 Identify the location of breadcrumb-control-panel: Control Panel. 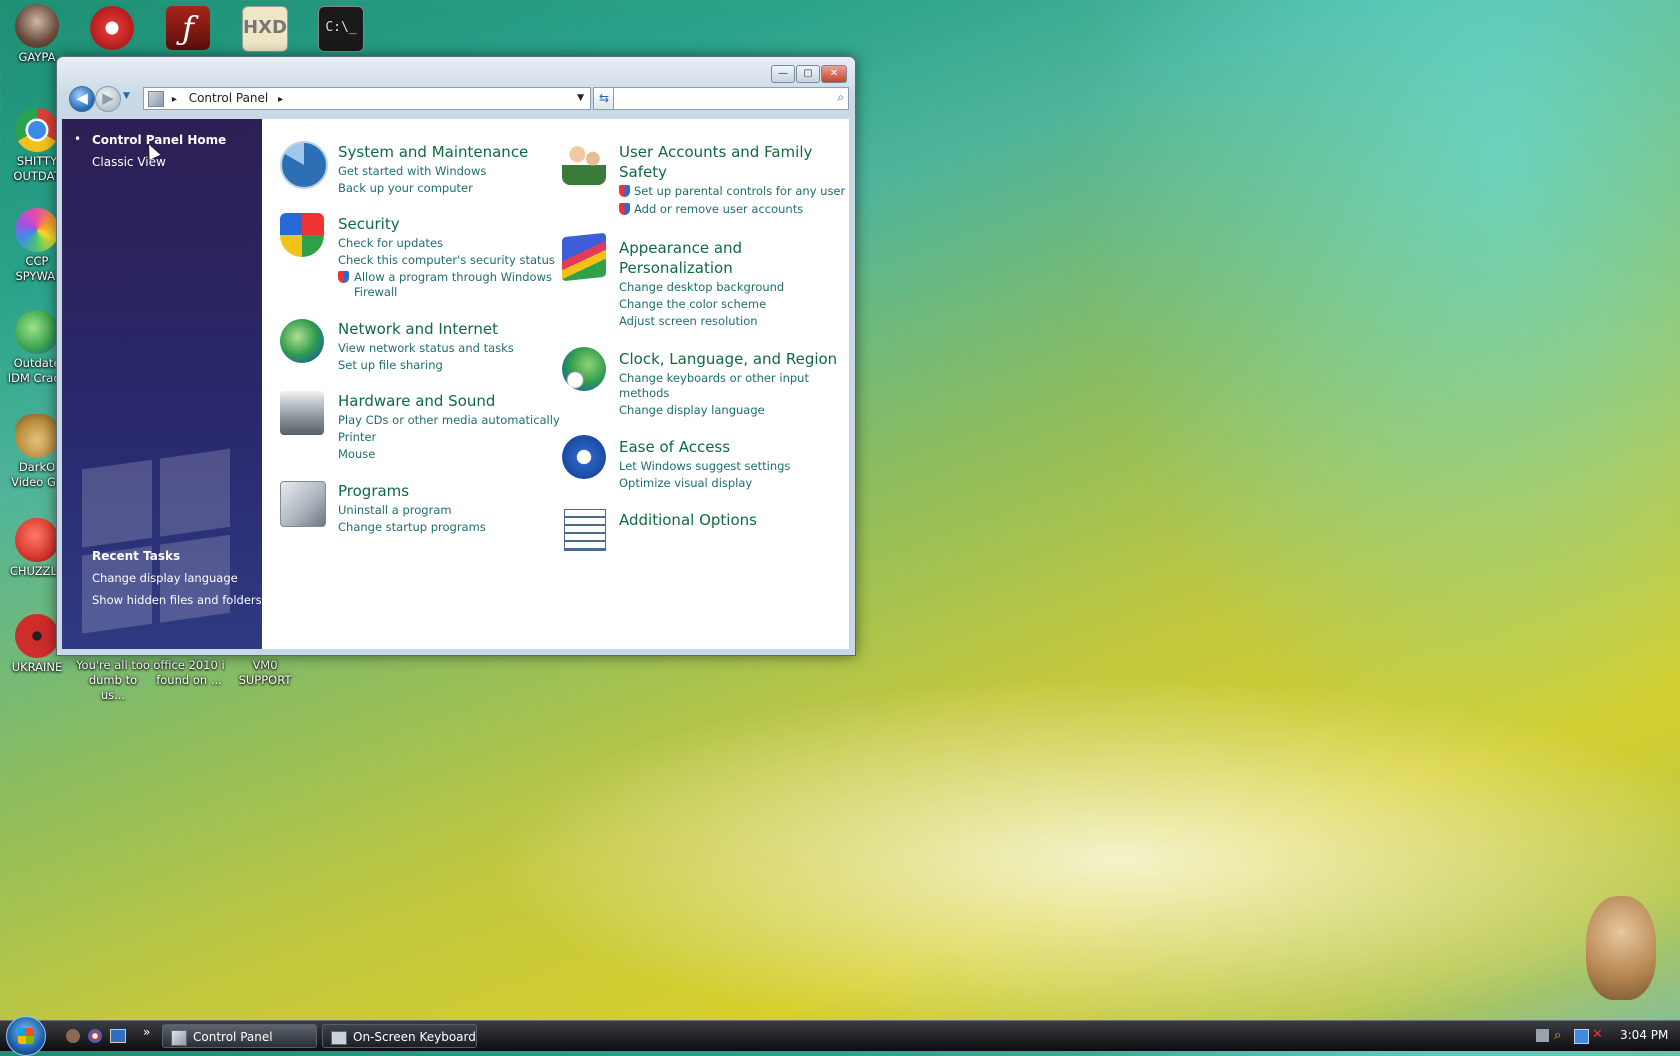
(229, 98).